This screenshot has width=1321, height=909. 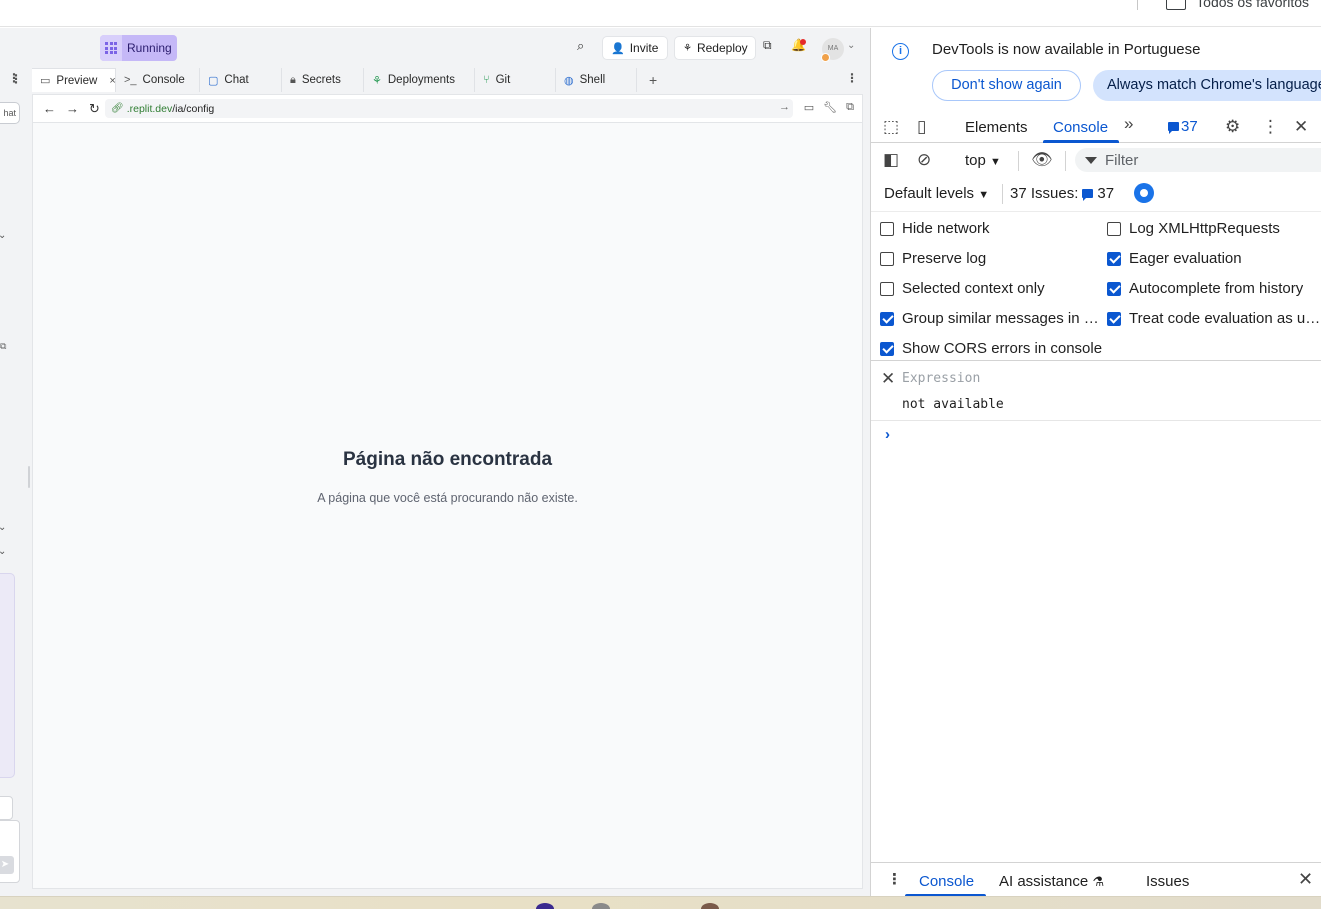 What do you see at coordinates (984, 195) in the screenshot?
I see `dropdown-arrow-icon: ▼` at bounding box center [984, 195].